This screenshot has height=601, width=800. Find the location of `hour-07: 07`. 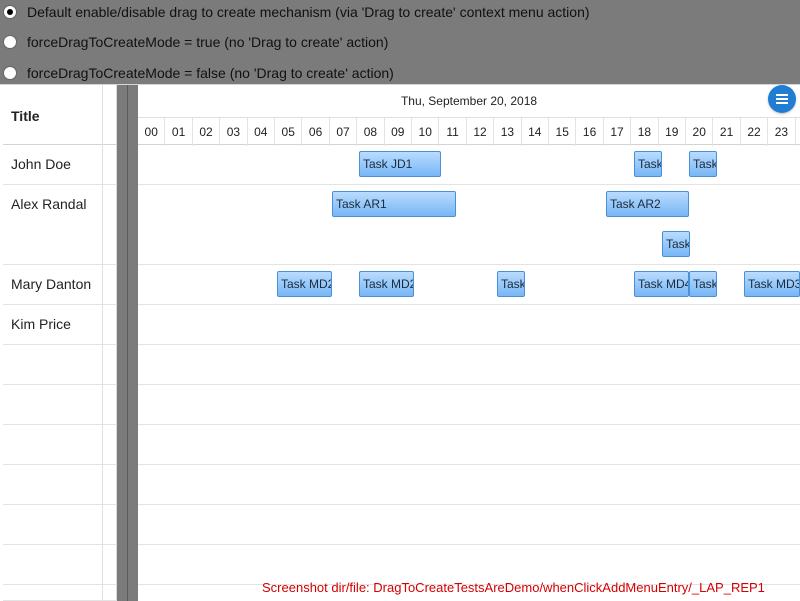

hour-07: 07 is located at coordinates (344, 132).